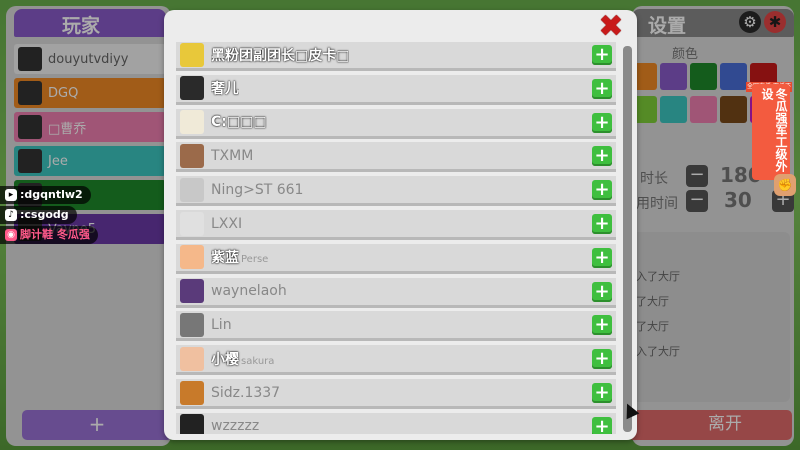 The width and height of the screenshot is (800, 450). I want to click on friend-name: LXXI, so click(226, 224).